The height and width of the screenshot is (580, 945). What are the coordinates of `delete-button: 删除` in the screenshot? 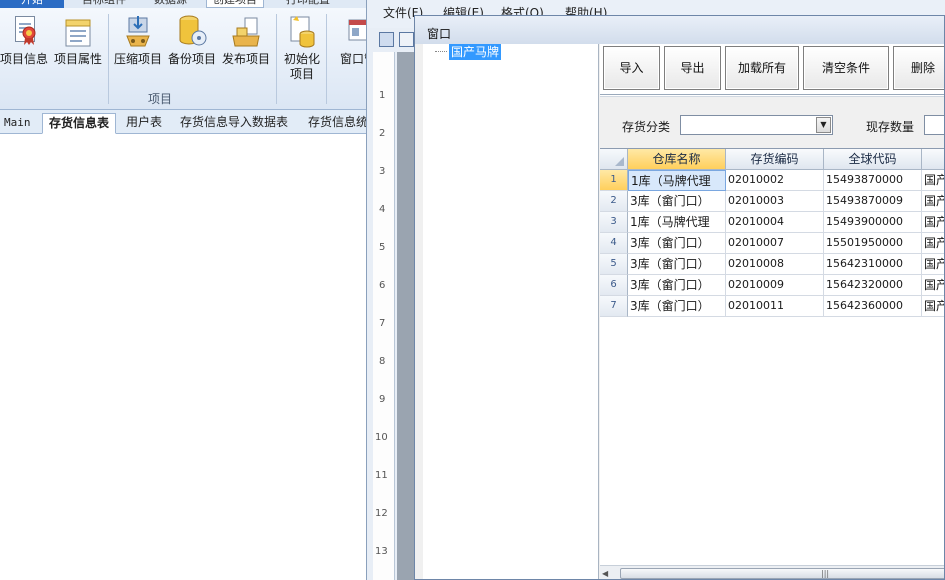 It's located at (918, 68).